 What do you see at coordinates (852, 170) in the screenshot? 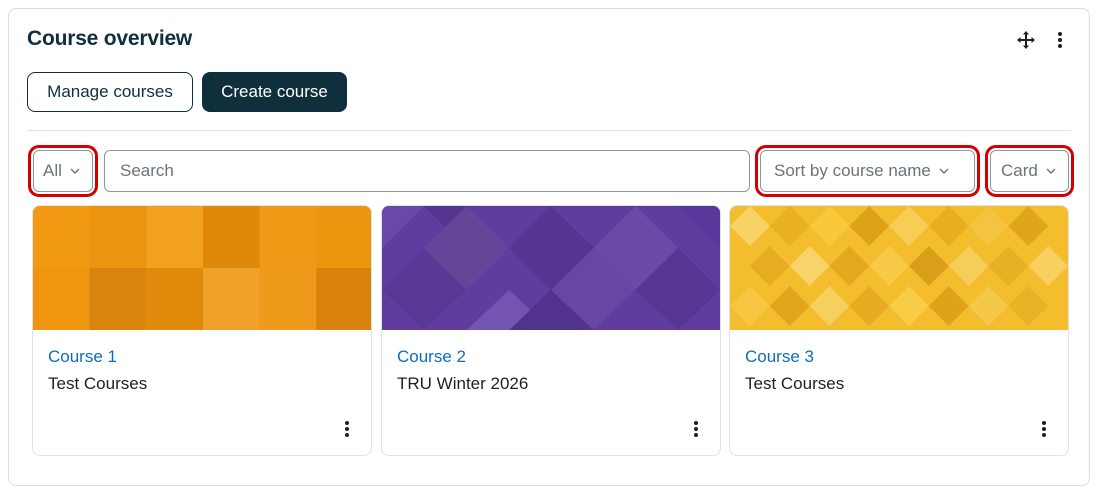
I see `sort-value: Sort by course name` at bounding box center [852, 170].